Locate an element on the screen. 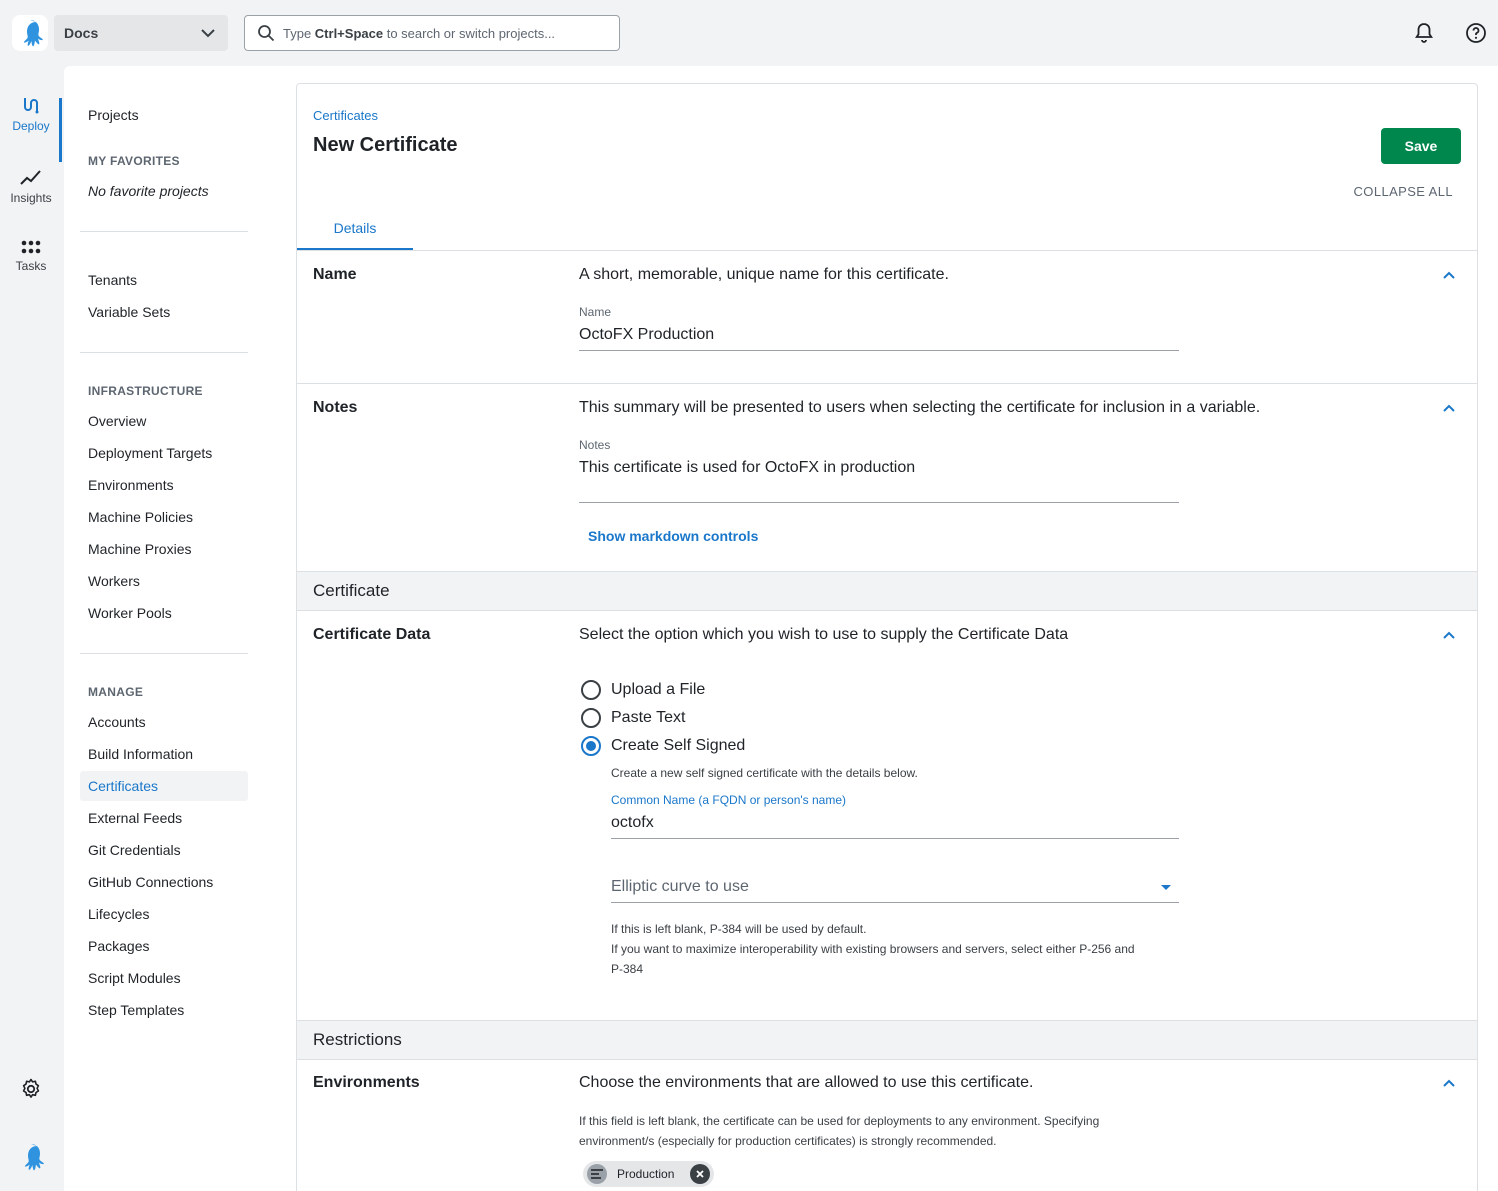  rail-item-deploy: Deploy is located at coordinates (31, 122).